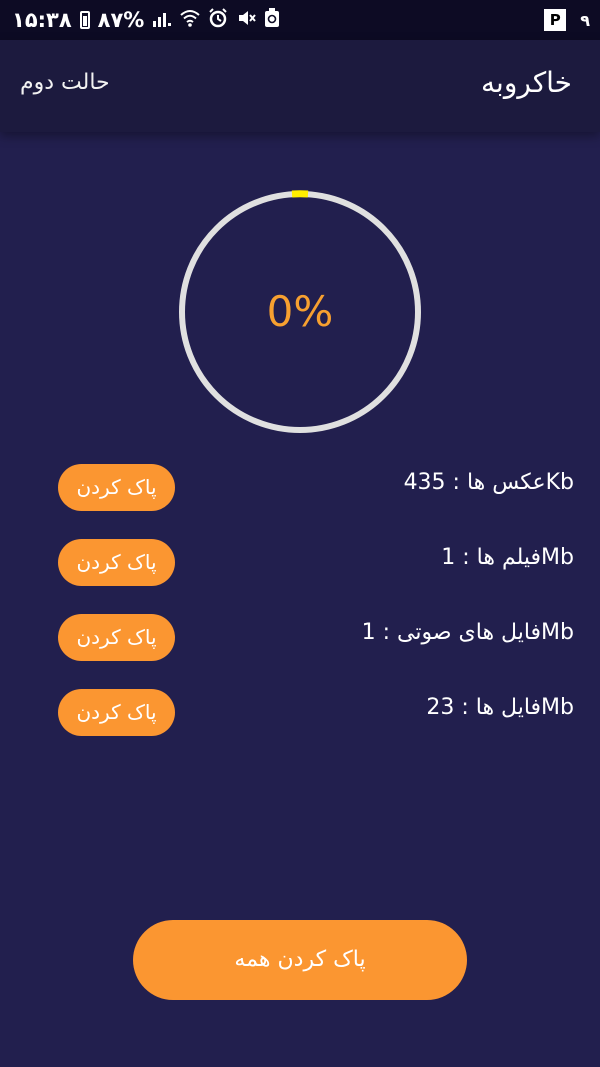  I want to click on status-bar: ۱۵:۳۸ ۸۷% P ۹, so click(300, 20).